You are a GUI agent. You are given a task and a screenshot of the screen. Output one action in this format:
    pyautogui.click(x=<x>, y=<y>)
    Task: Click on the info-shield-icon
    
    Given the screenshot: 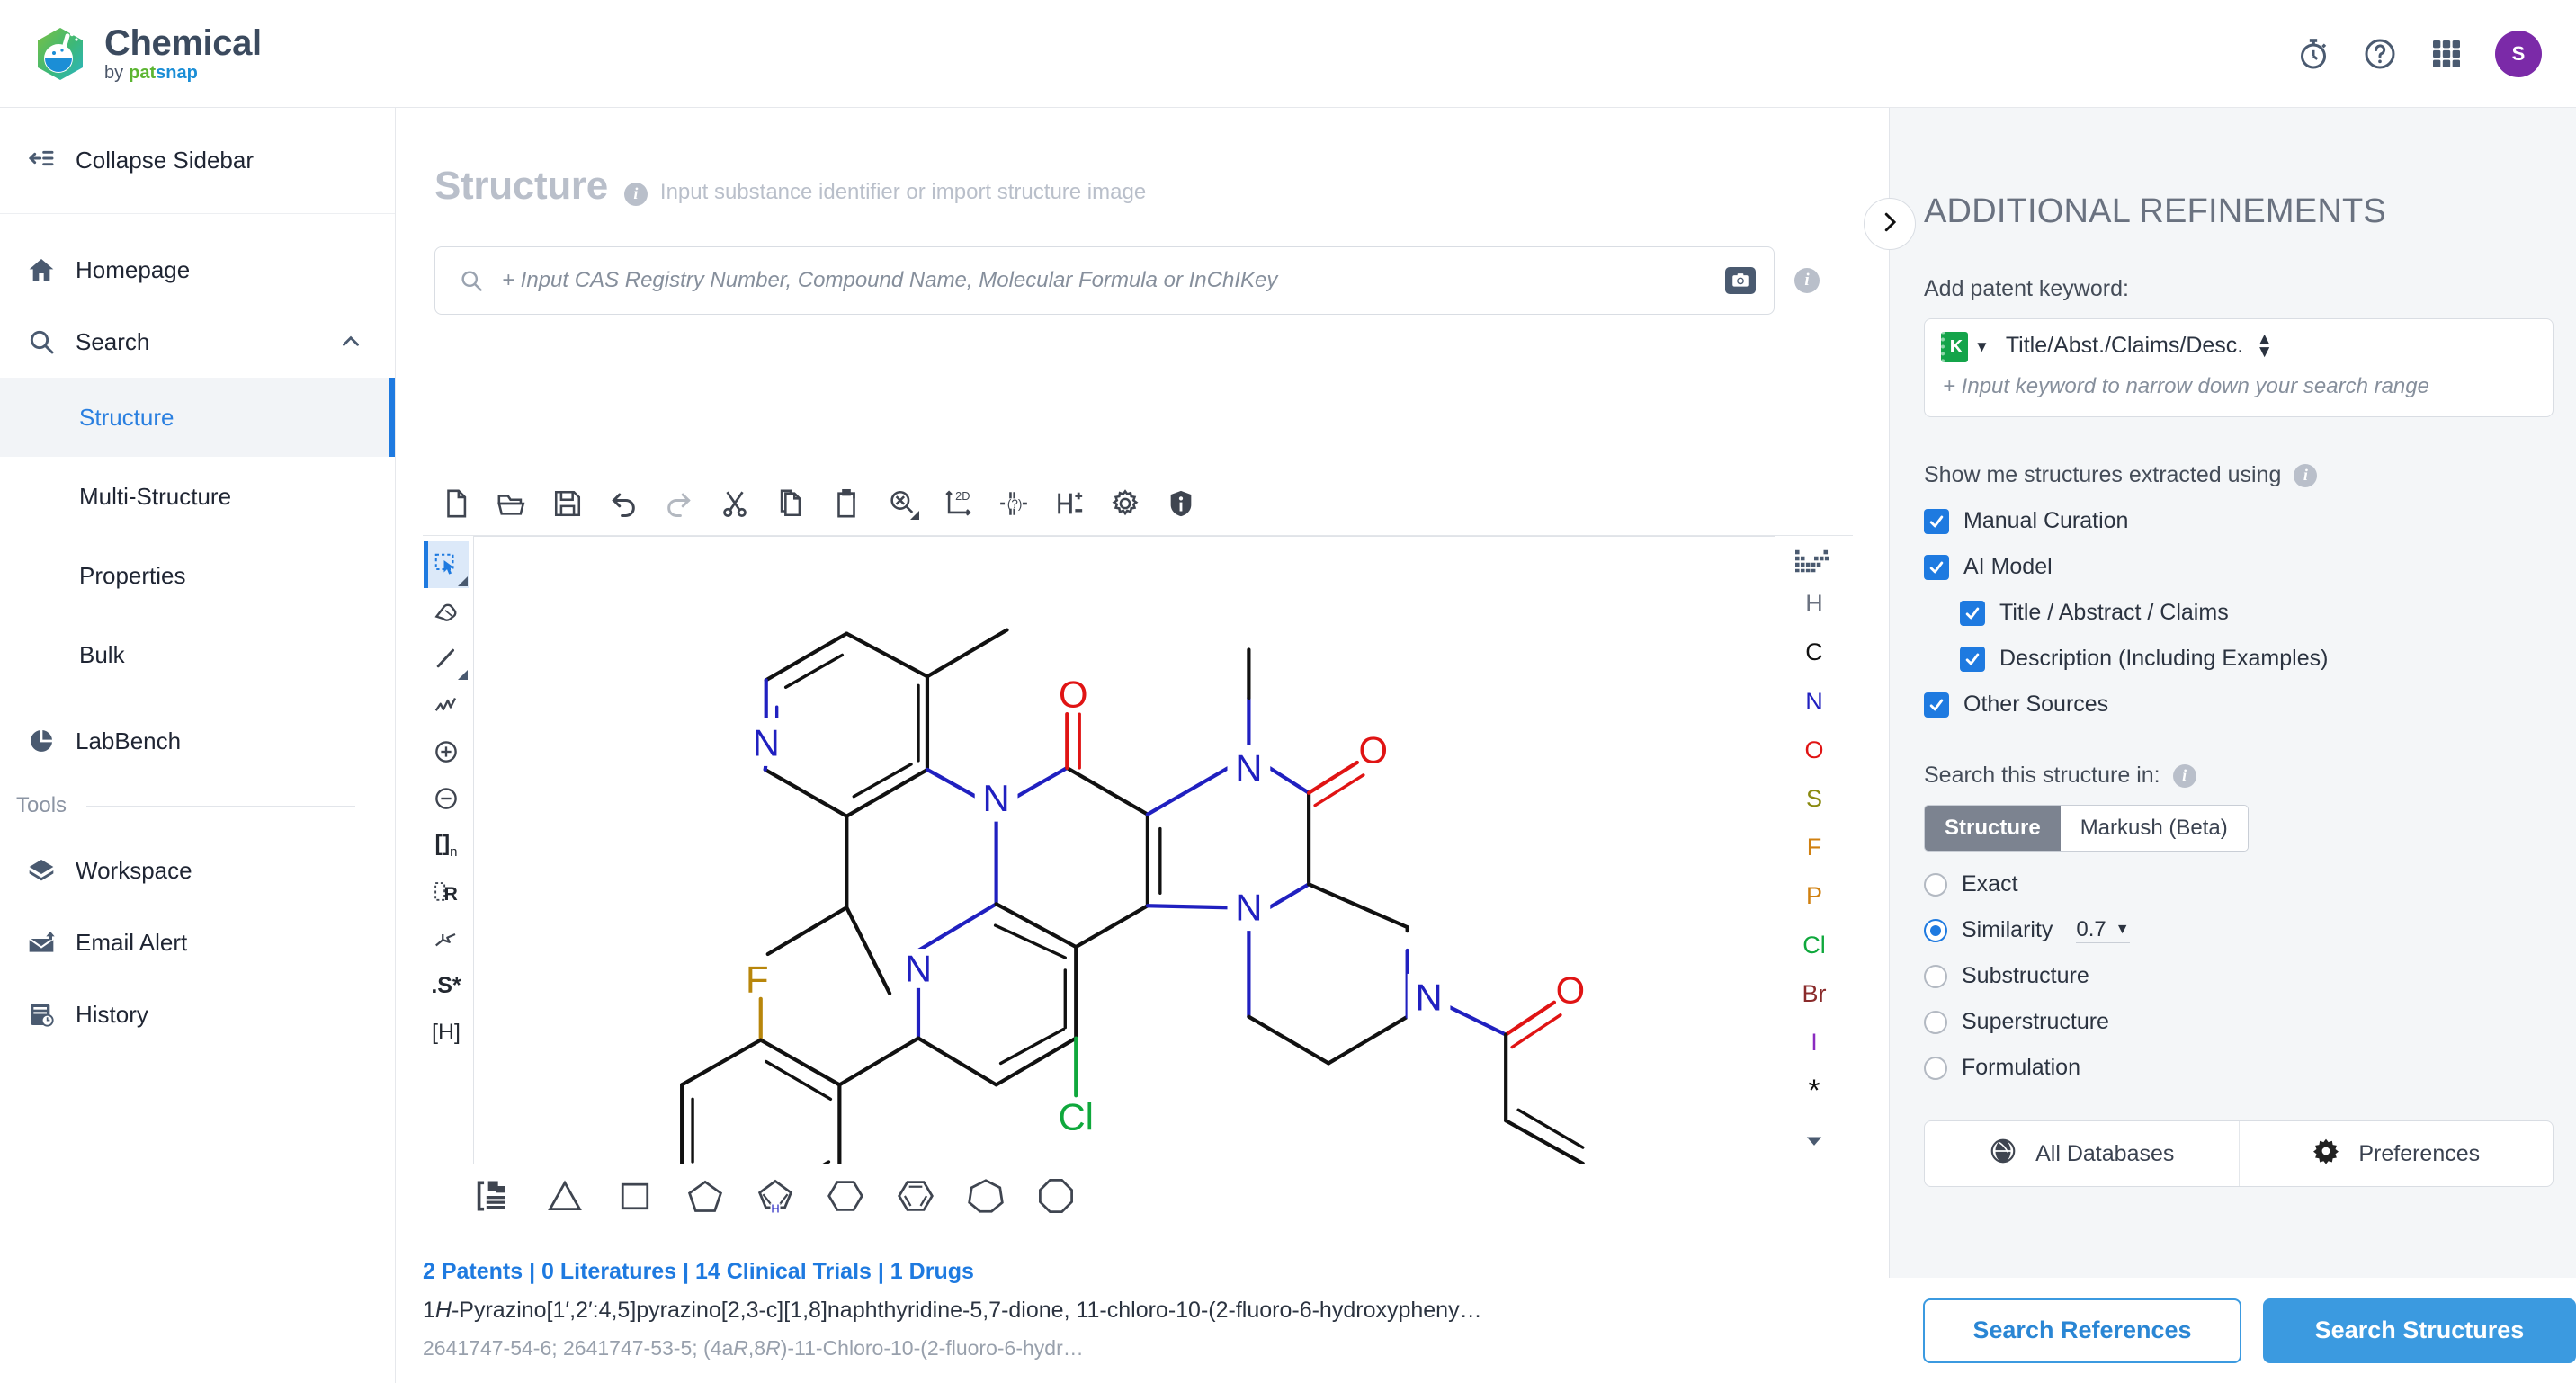 What is the action you would take?
    pyautogui.click(x=1181, y=503)
    